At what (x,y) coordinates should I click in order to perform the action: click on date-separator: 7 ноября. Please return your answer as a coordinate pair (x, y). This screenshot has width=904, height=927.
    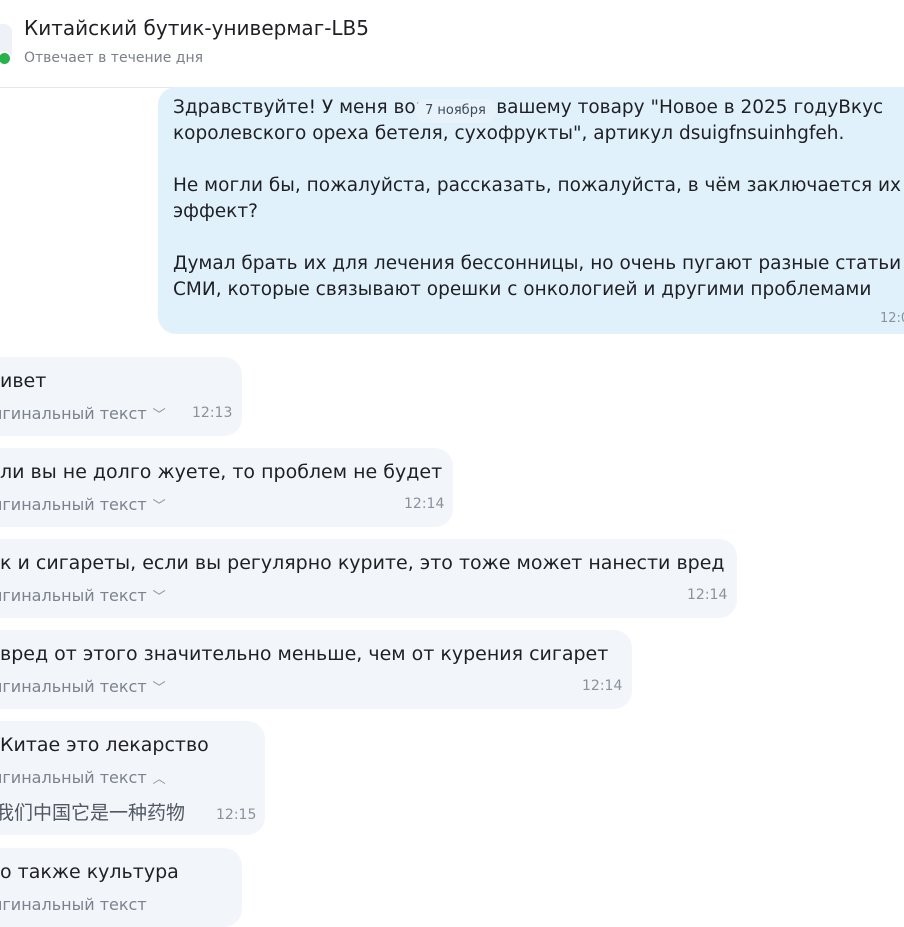
    Looking at the image, I should click on (455, 111).